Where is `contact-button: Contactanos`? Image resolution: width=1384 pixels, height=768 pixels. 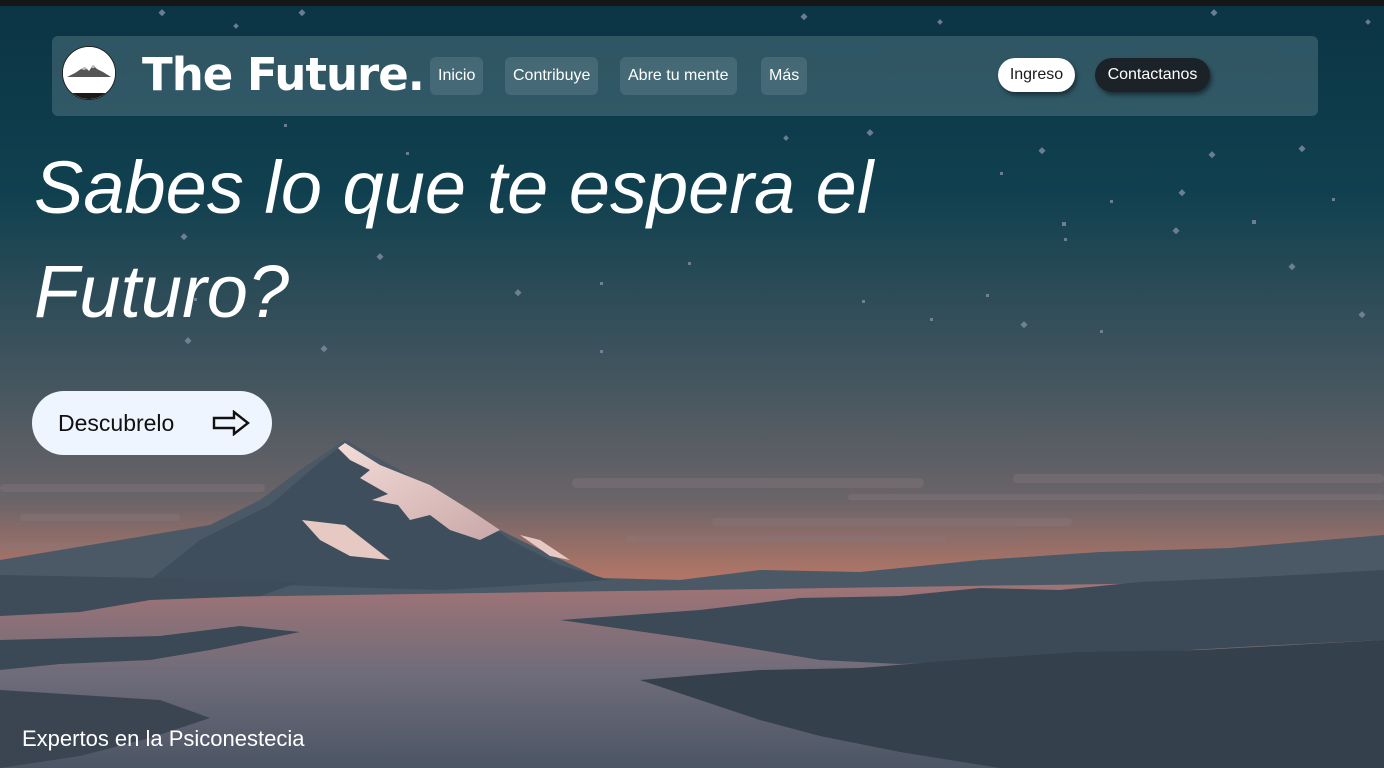
contact-button: Contactanos is located at coordinates (1152, 75).